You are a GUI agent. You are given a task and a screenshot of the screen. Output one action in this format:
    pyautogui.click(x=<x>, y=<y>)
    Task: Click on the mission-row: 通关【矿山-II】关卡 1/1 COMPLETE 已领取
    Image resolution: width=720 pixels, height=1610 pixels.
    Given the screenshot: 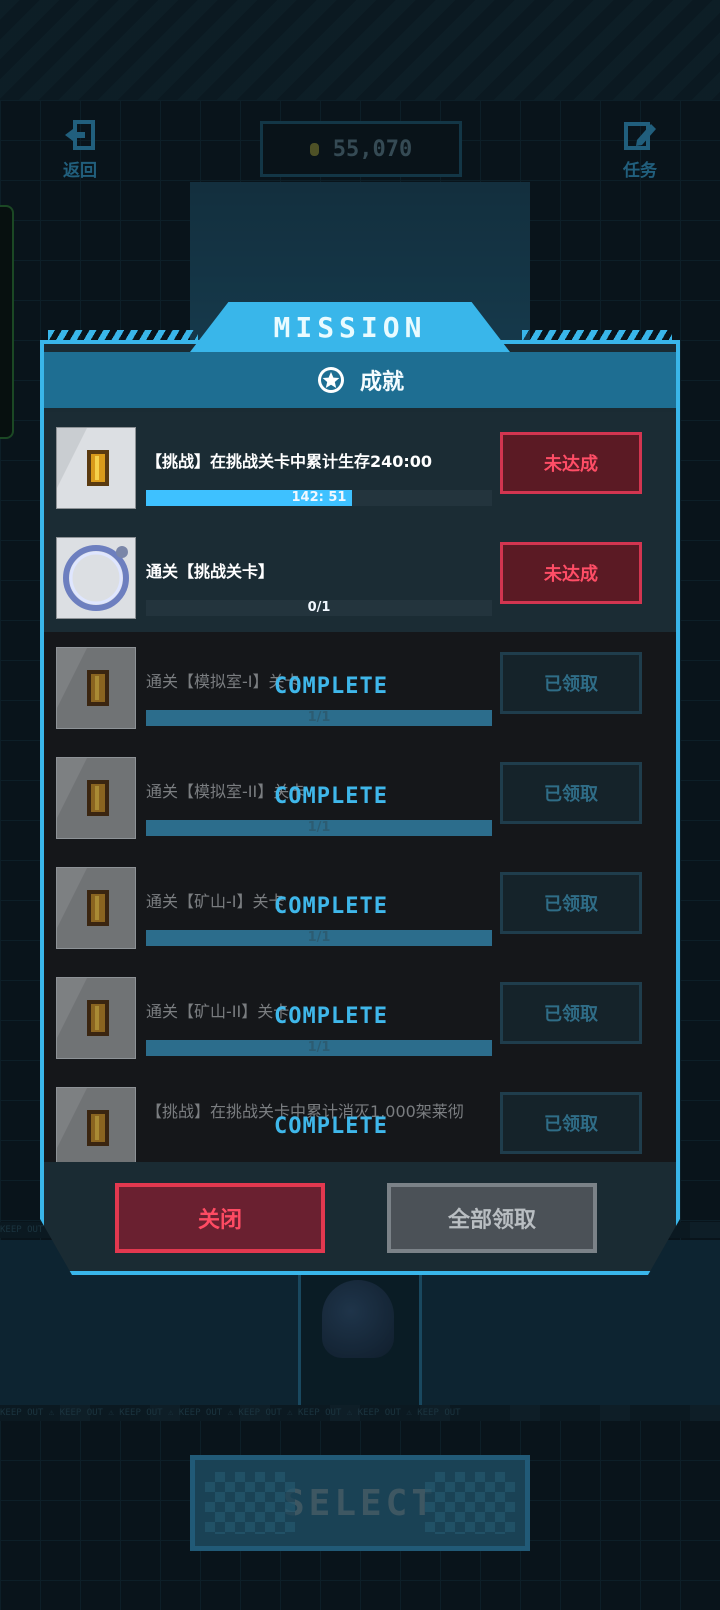 What is the action you would take?
    pyautogui.click(x=360, y=1017)
    